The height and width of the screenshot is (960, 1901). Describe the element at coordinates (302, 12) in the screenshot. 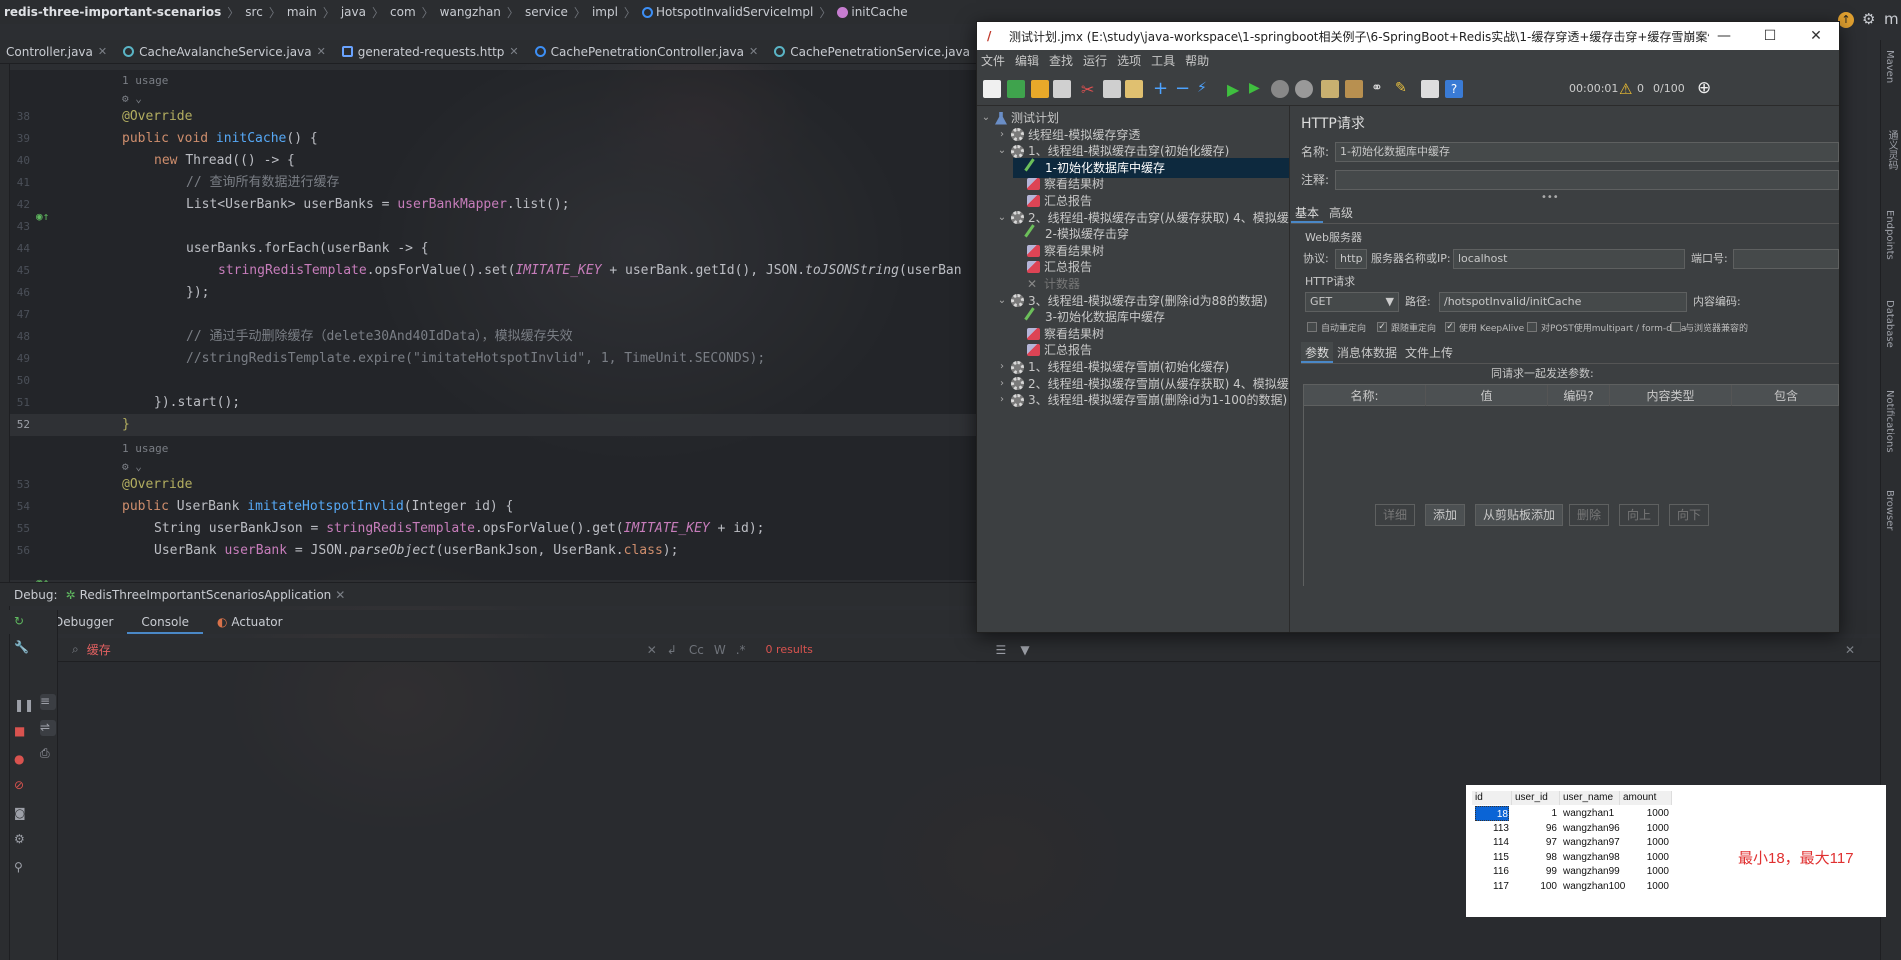

I see `breadcrumb-main: main` at that location.